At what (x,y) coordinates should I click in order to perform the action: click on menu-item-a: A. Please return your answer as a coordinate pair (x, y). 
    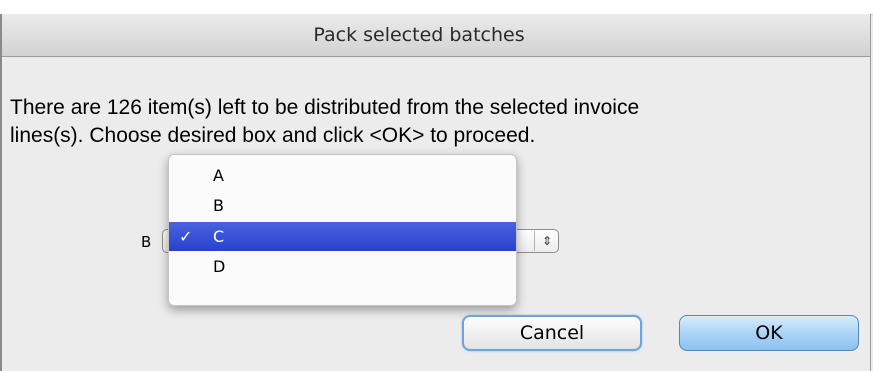
    Looking at the image, I should click on (342, 175).